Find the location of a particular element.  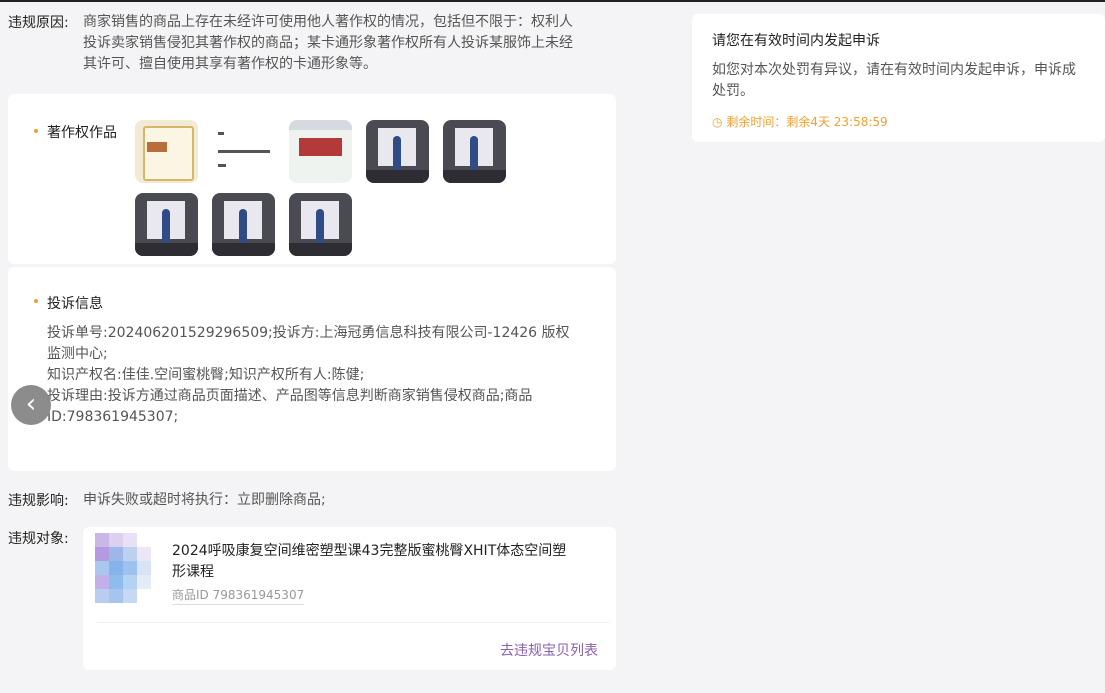

prev-button: ‹ is located at coordinates (31, 405).